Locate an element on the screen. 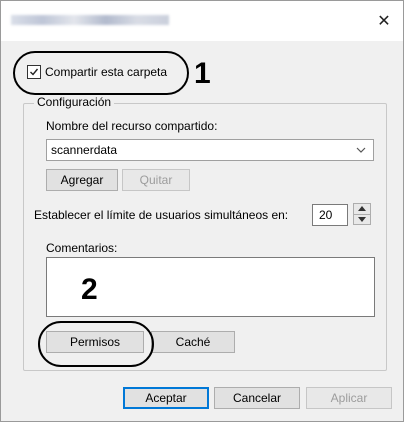 The height and width of the screenshot is (422, 404). blurred-window-title is located at coordinates (90, 20).